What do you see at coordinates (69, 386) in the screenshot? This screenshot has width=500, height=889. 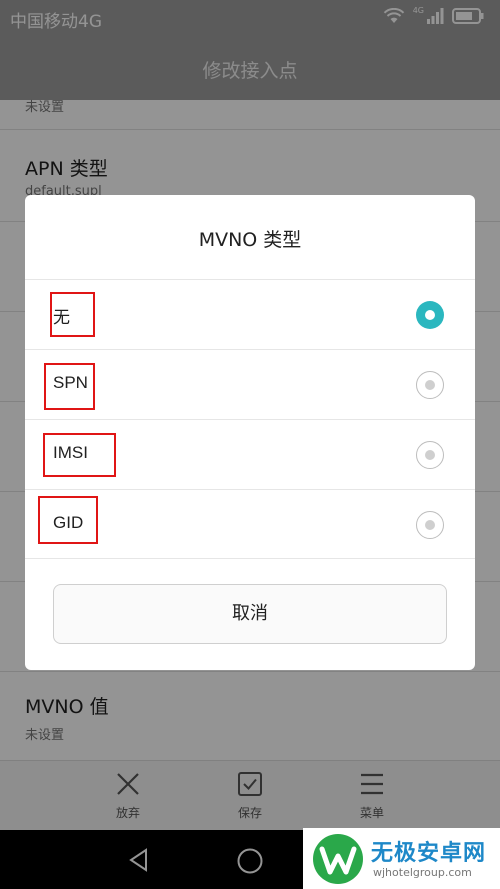 I see `highlight-box-spn` at bounding box center [69, 386].